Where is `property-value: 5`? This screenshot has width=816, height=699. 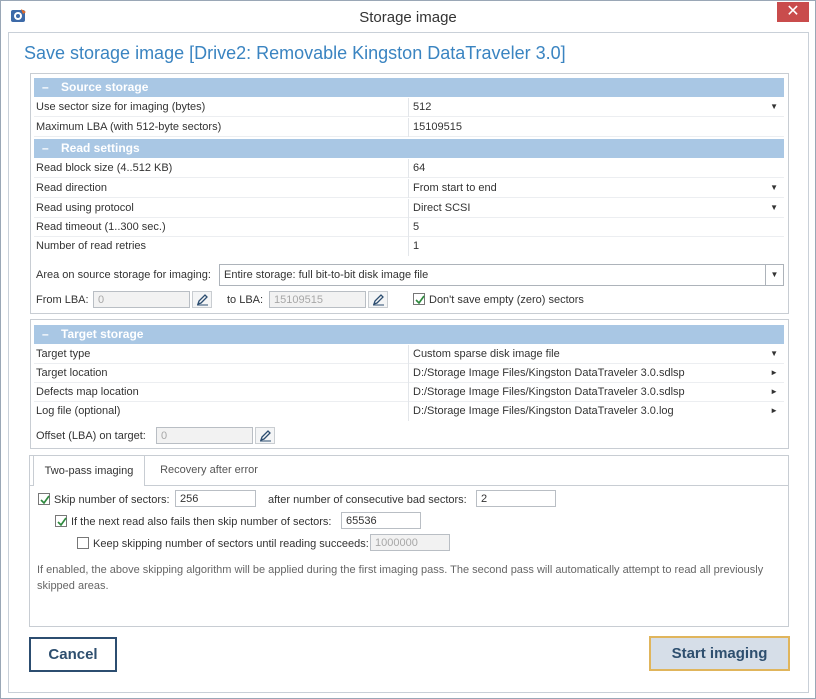
property-value: 5 is located at coordinates (416, 227).